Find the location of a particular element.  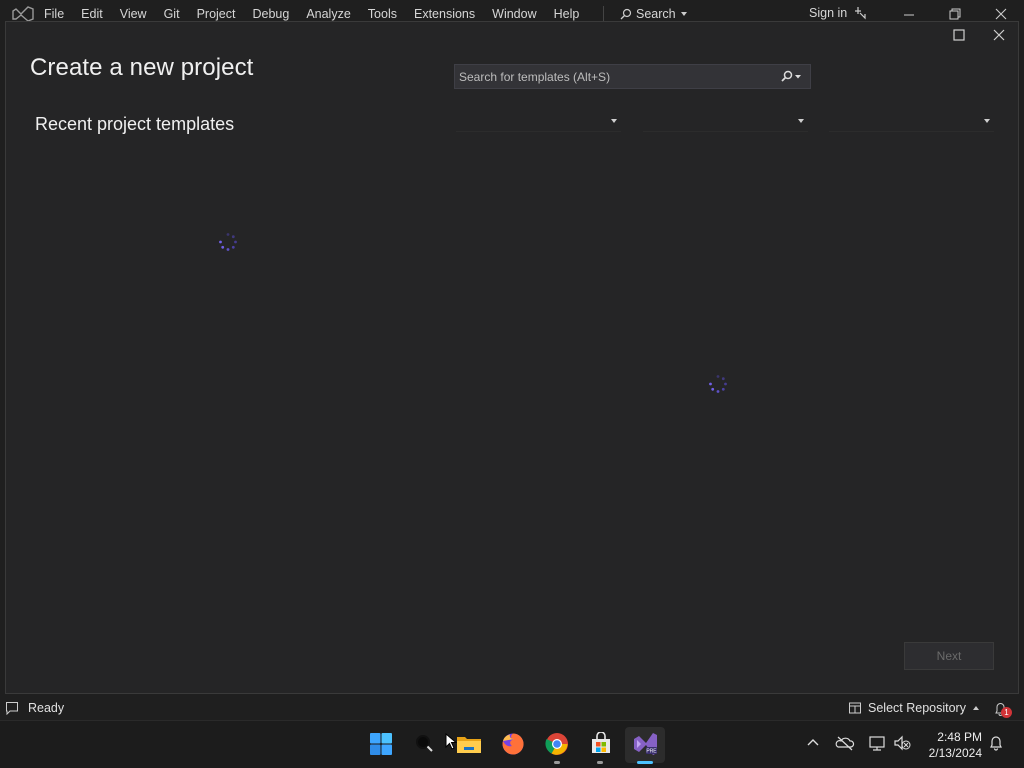

chrome-icon is located at coordinates (556, 744).